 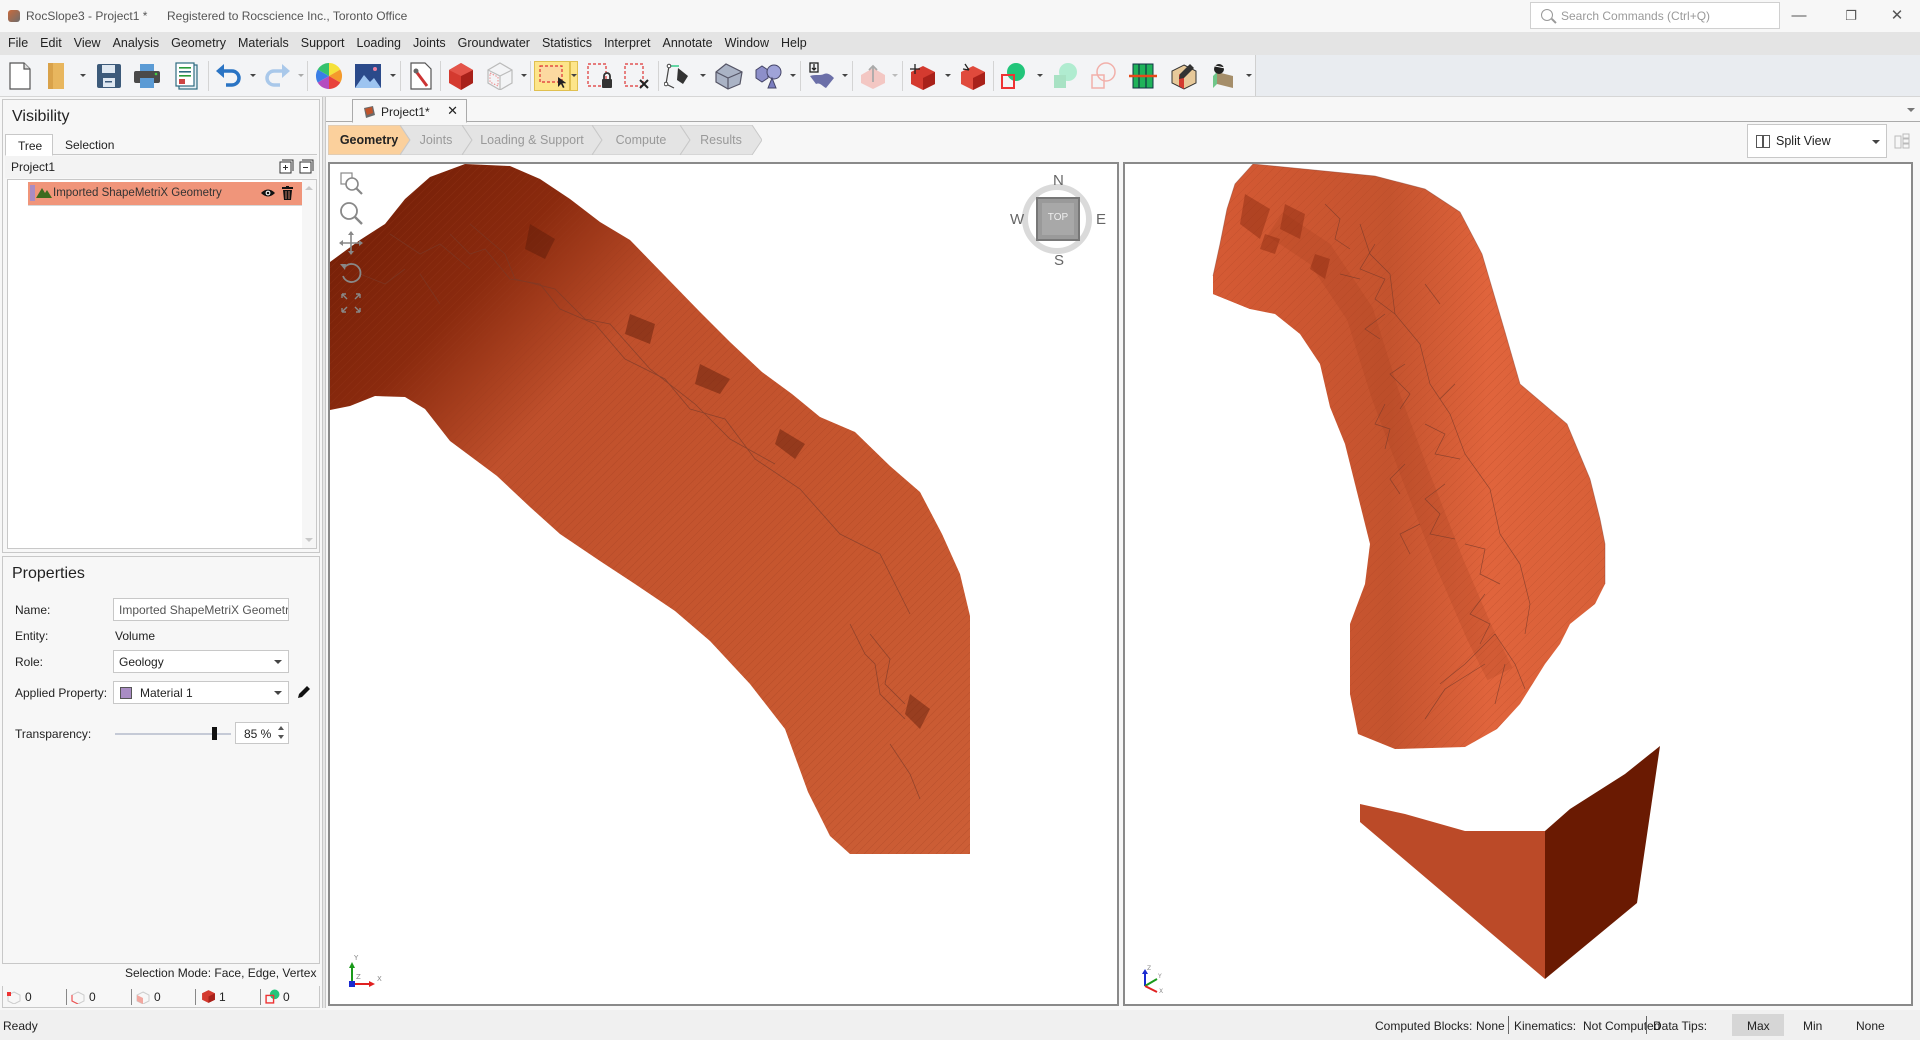 What do you see at coordinates (351, 213) in the screenshot?
I see `zoom-icon` at bounding box center [351, 213].